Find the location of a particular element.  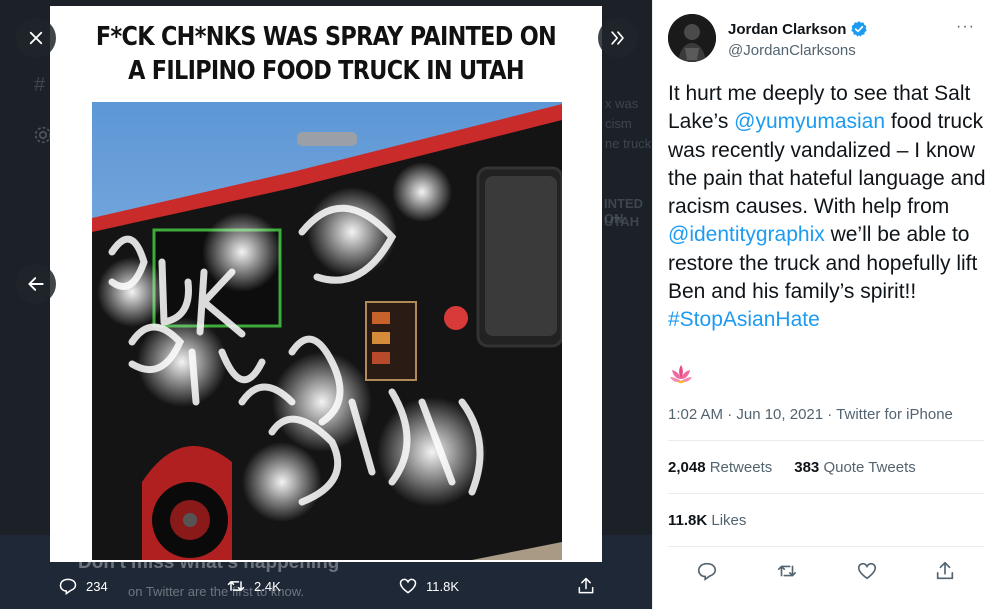

close-icon is located at coordinates (36, 38).